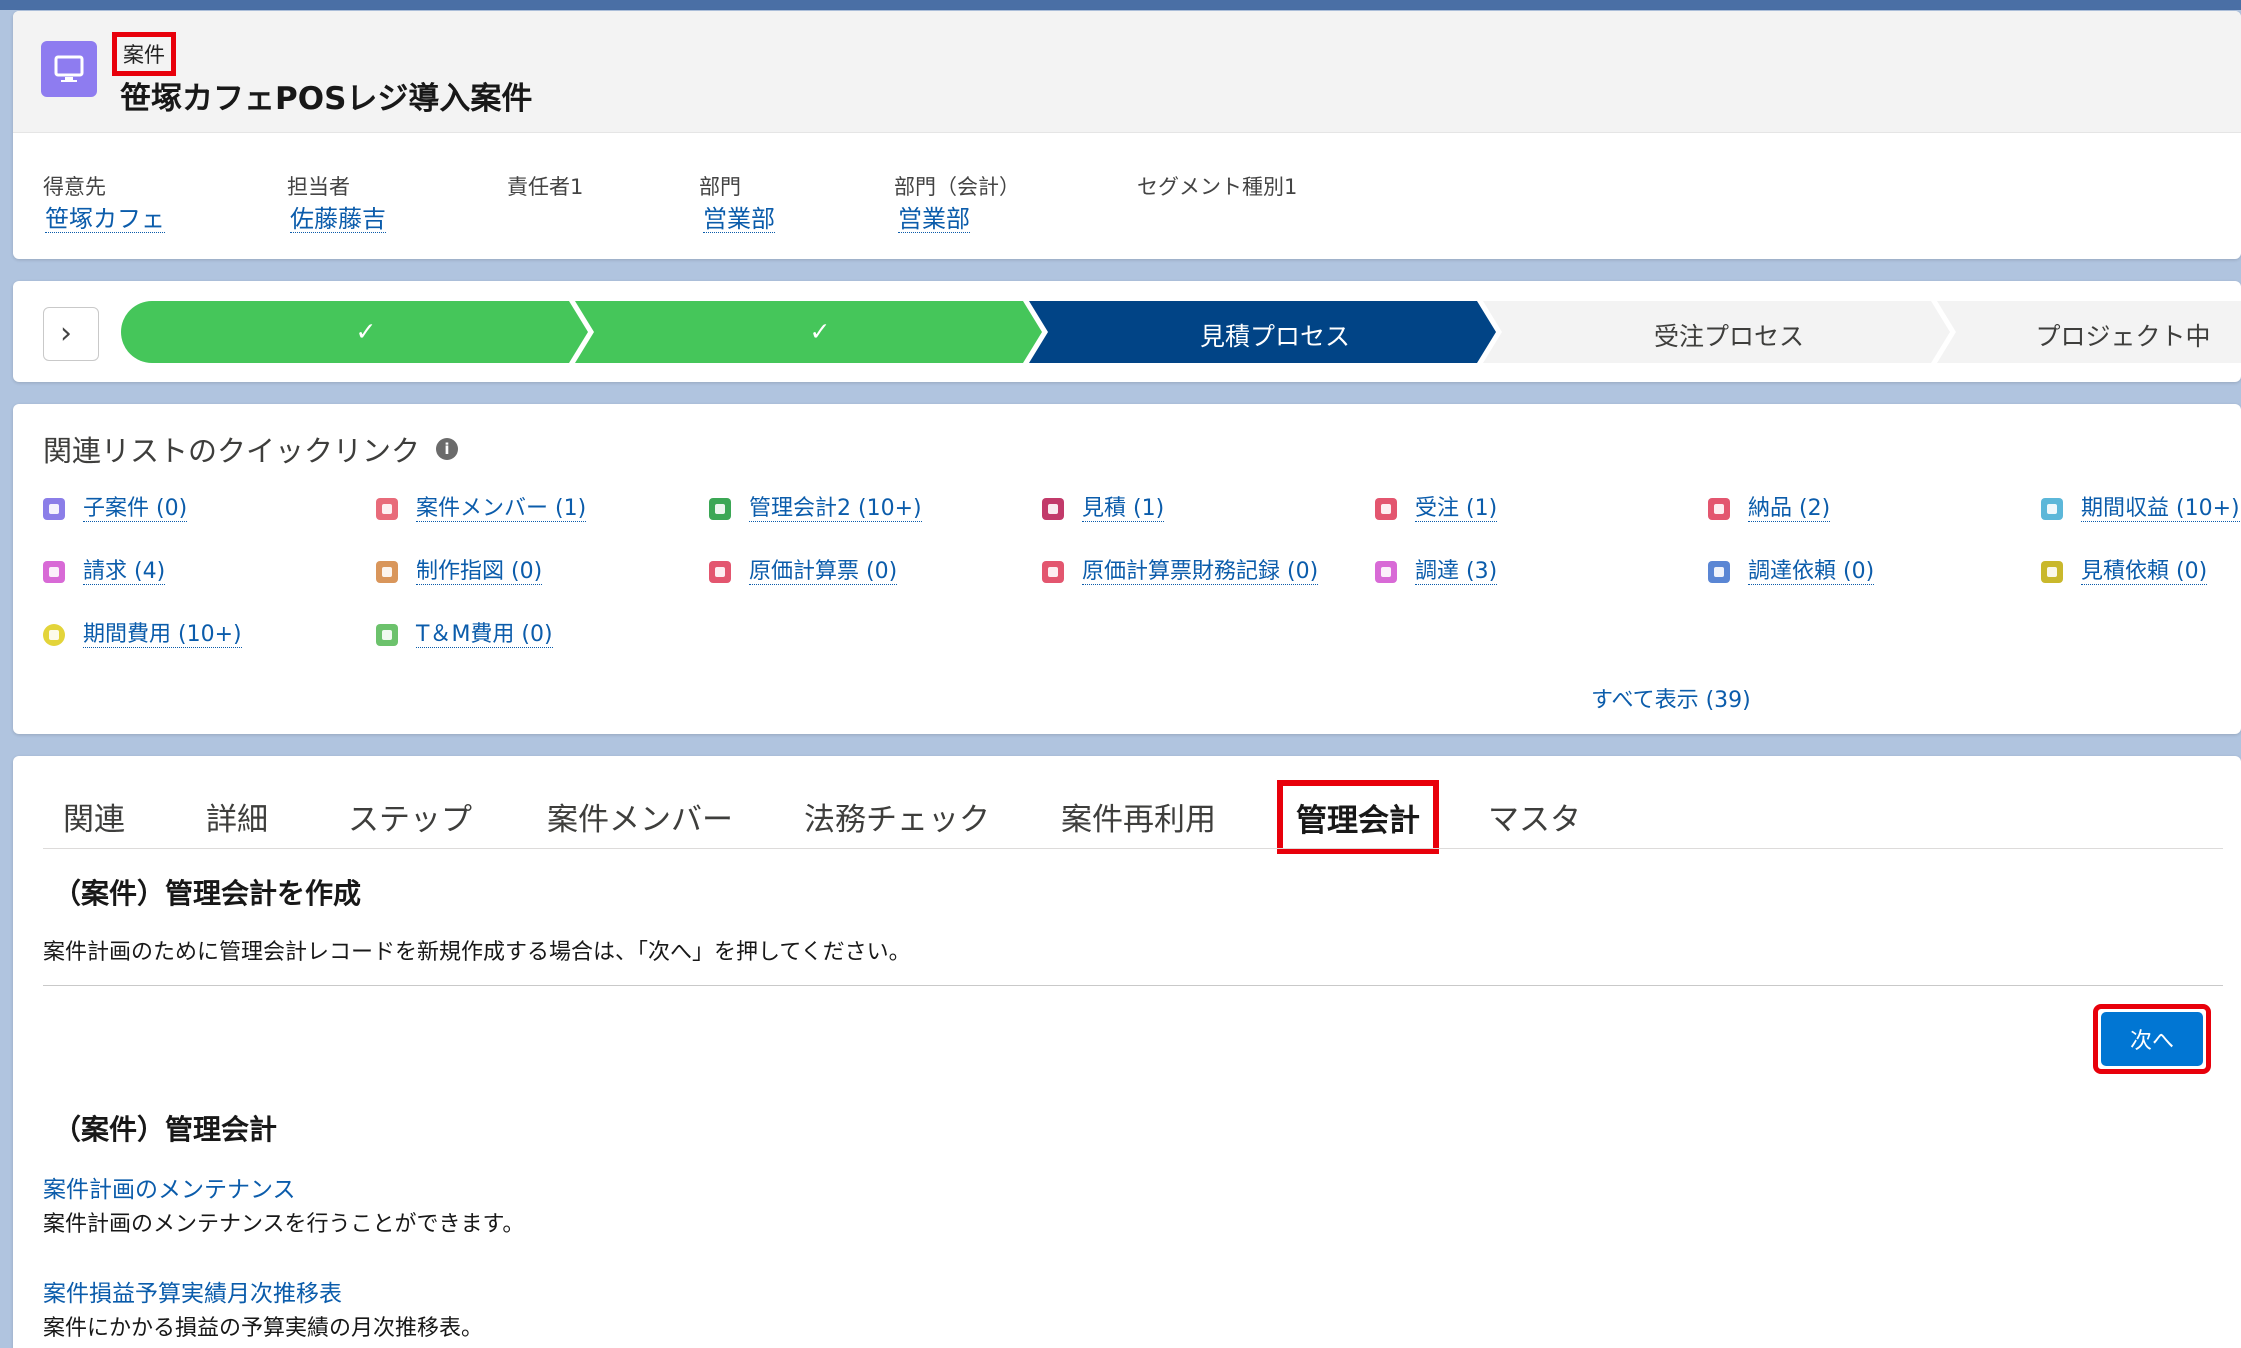  What do you see at coordinates (640, 816) in the screenshot?
I see `tab-opportunity-members: 案件メンバー` at bounding box center [640, 816].